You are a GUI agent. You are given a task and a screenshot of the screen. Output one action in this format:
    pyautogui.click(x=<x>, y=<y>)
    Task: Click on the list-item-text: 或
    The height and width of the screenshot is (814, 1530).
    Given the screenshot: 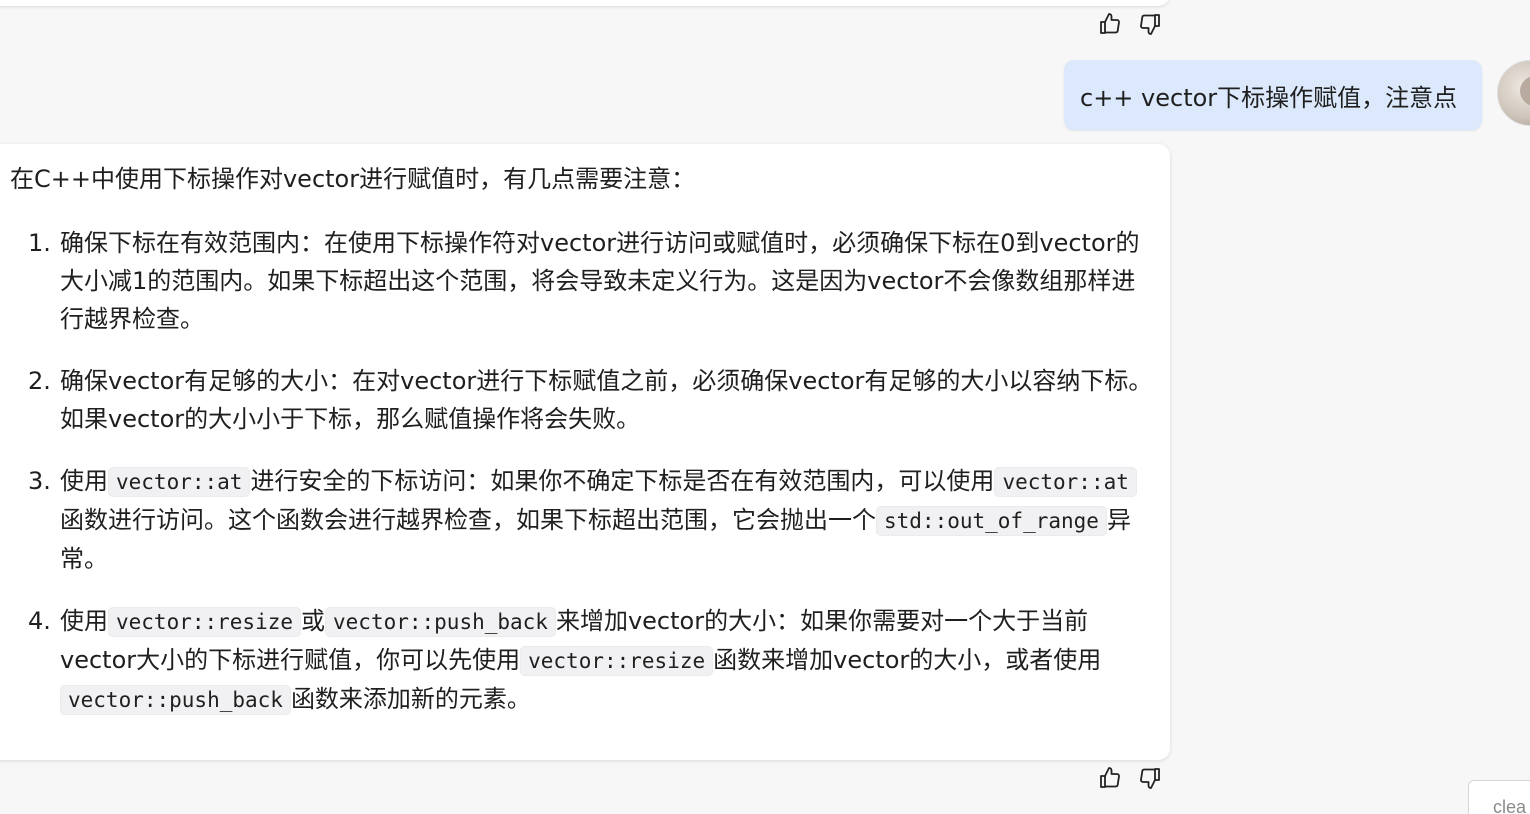 What is the action you would take?
    pyautogui.click(x=313, y=621)
    